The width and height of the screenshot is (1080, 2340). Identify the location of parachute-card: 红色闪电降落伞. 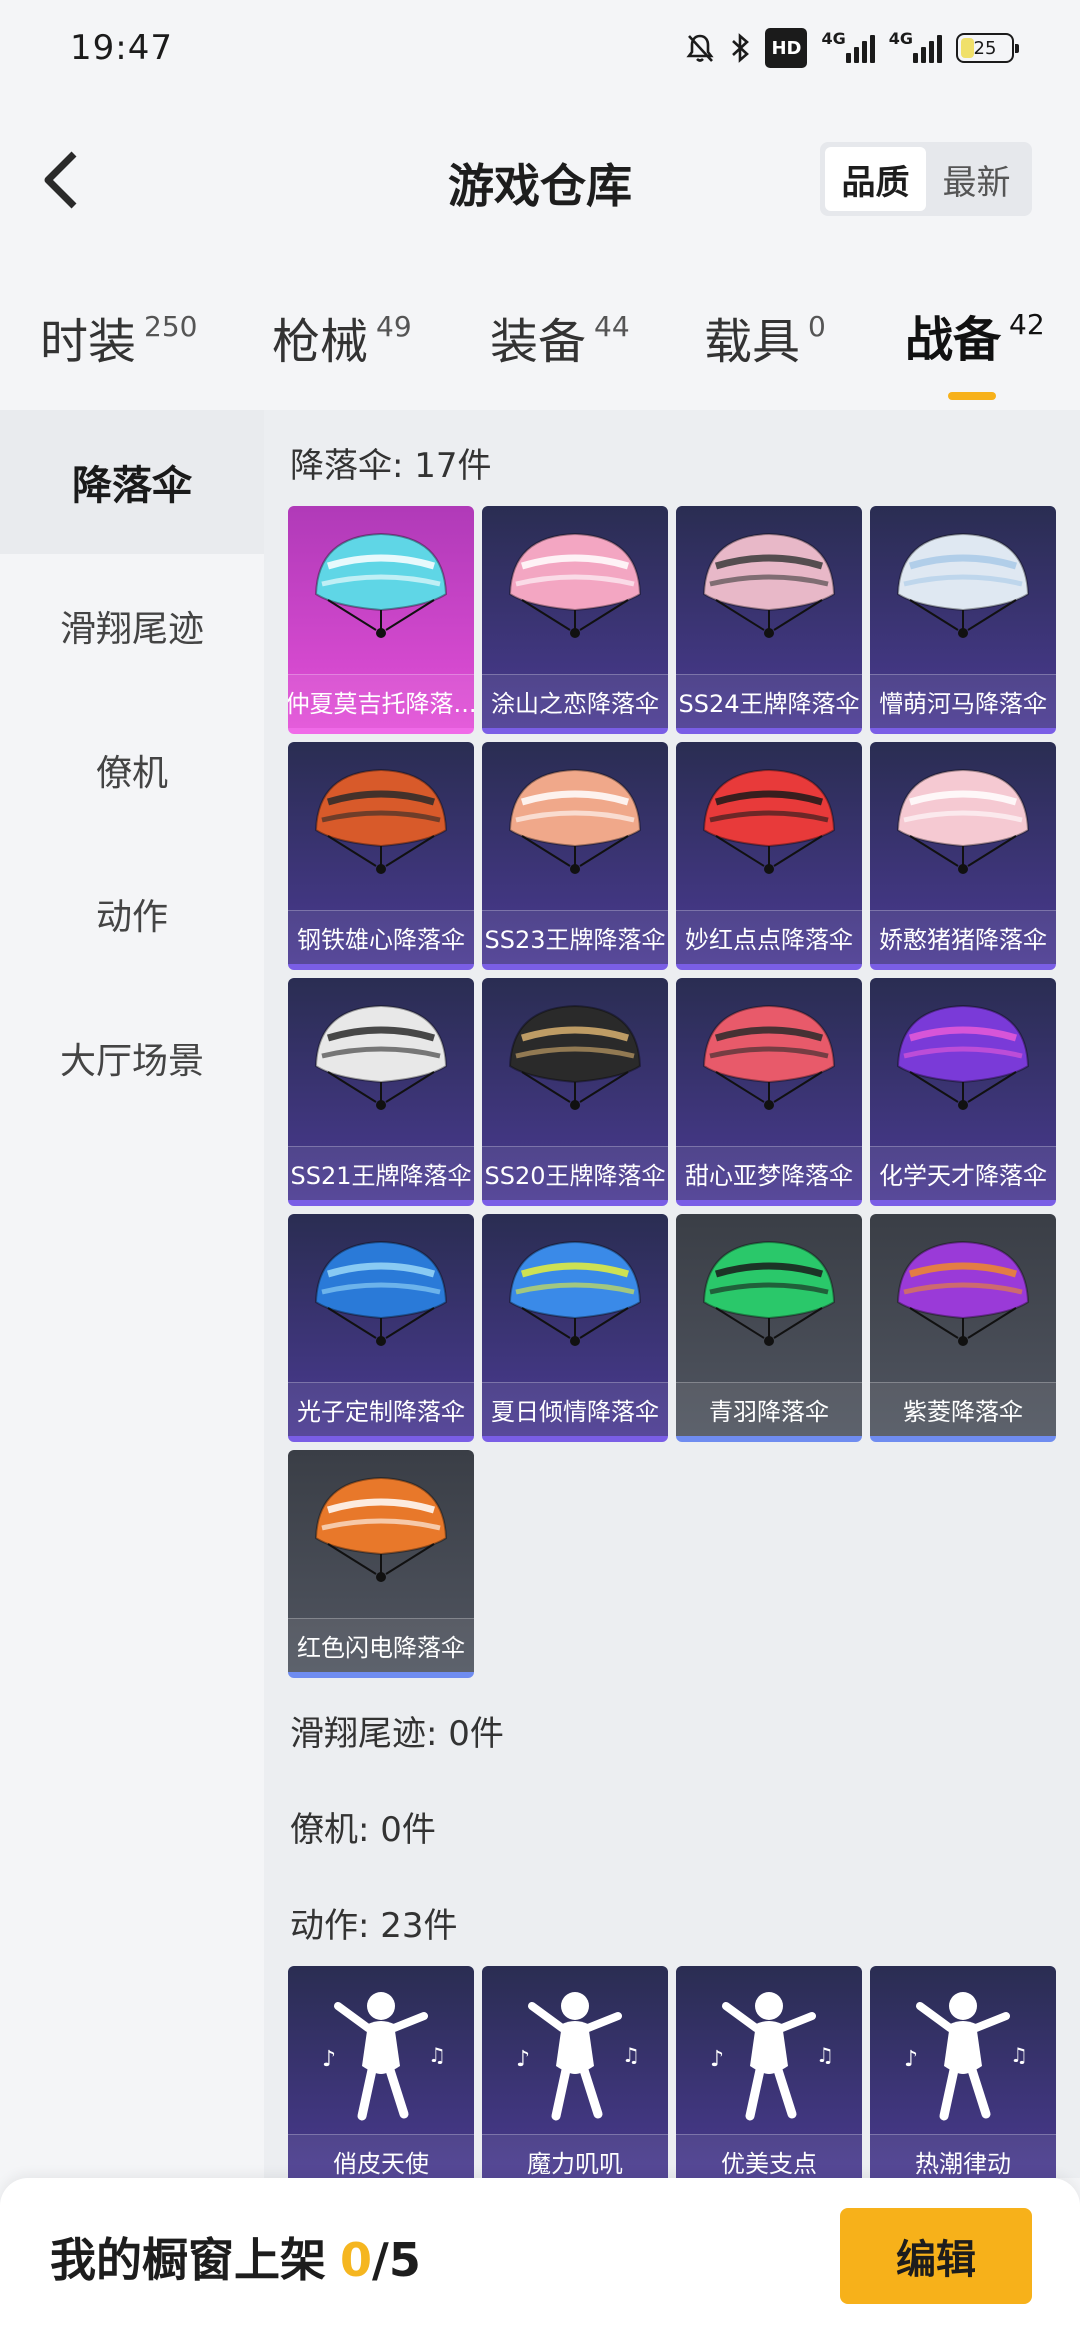
(381, 1564).